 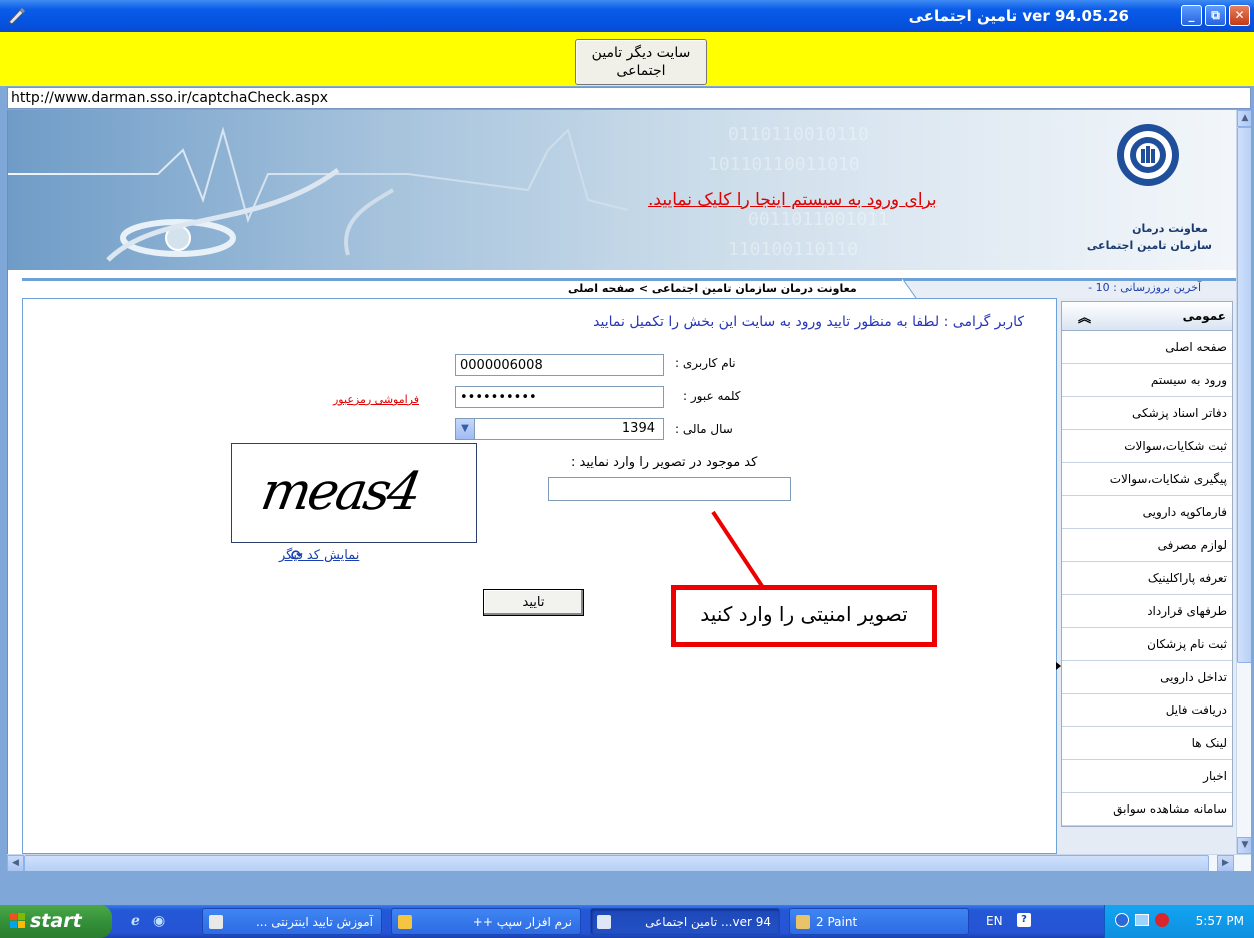 I want to click on start-label: start, so click(x=56, y=921).